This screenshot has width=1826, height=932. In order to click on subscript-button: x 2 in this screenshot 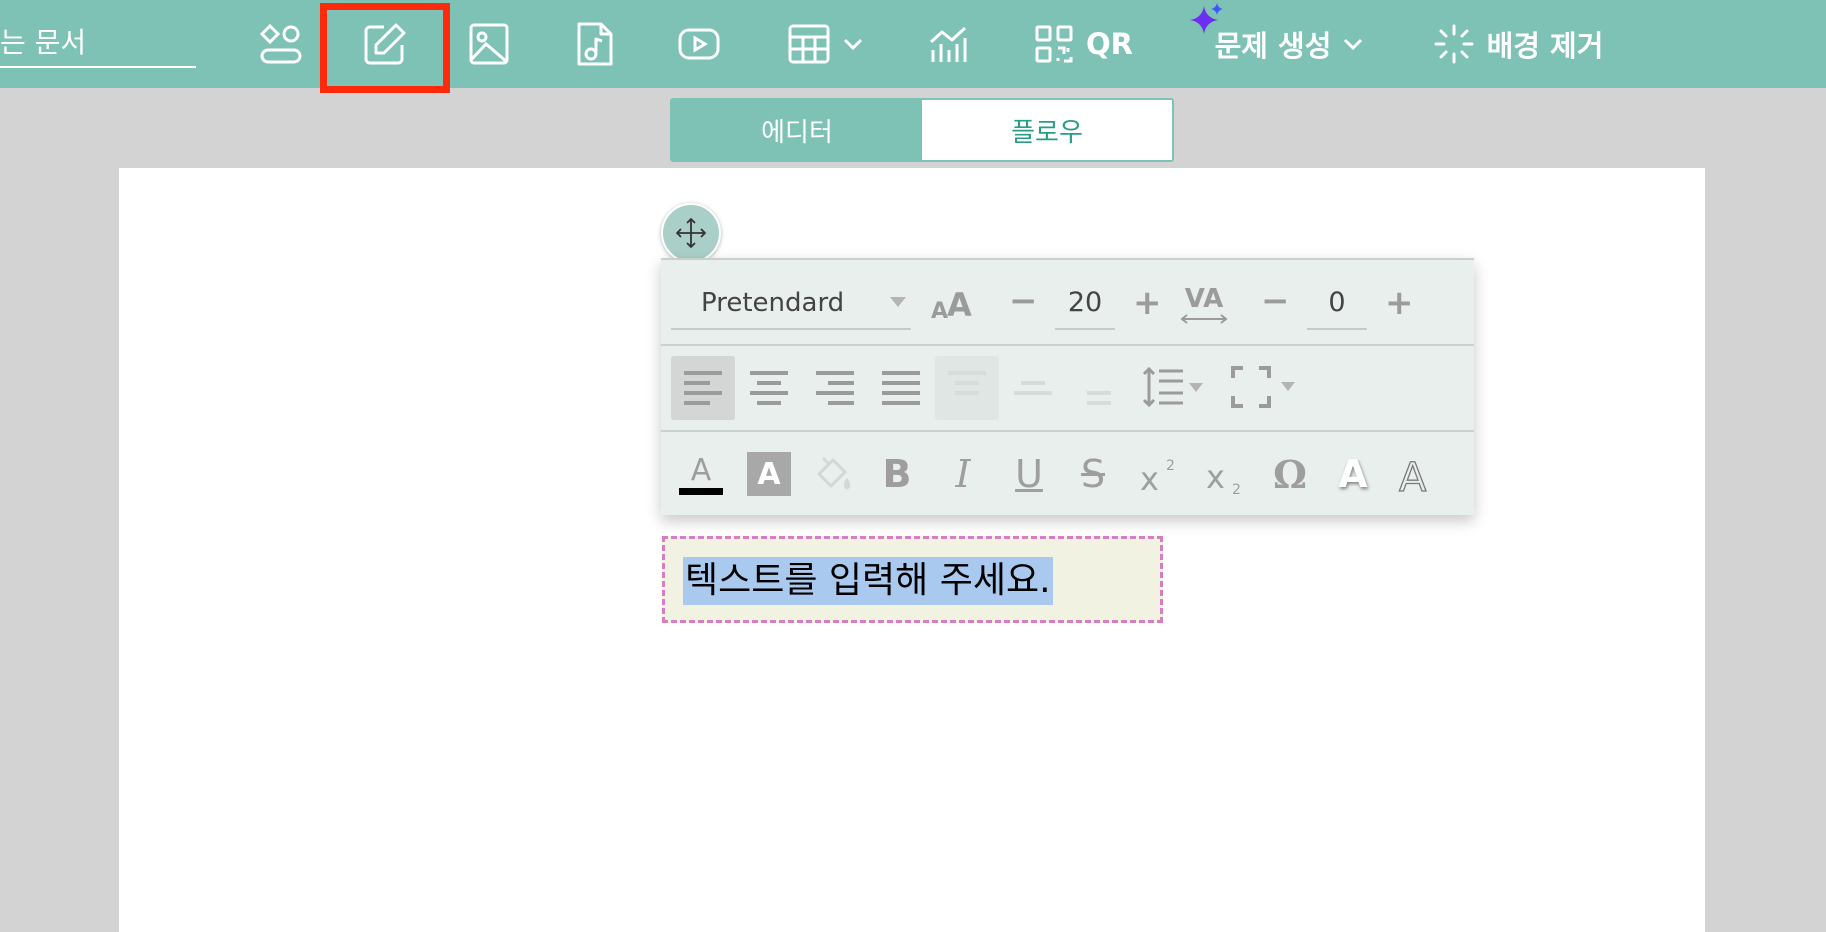, I will do `click(1227, 474)`.